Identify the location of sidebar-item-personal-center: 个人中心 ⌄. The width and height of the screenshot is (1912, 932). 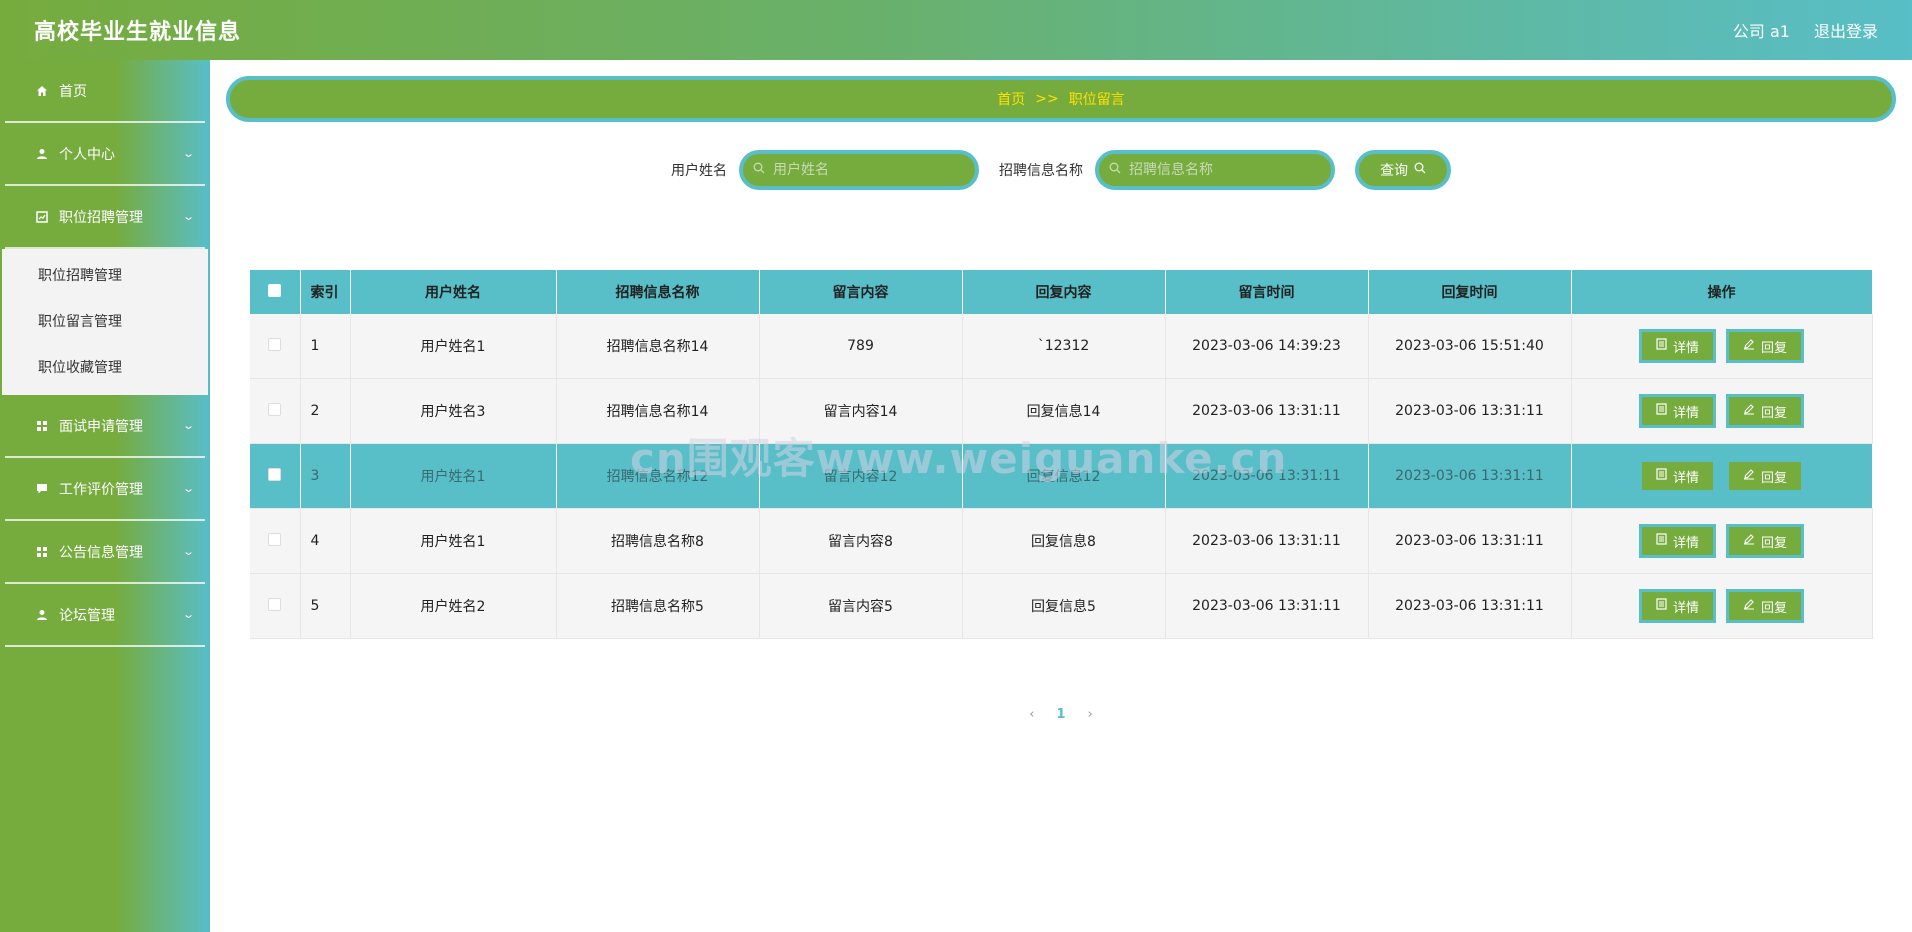
(105, 154).